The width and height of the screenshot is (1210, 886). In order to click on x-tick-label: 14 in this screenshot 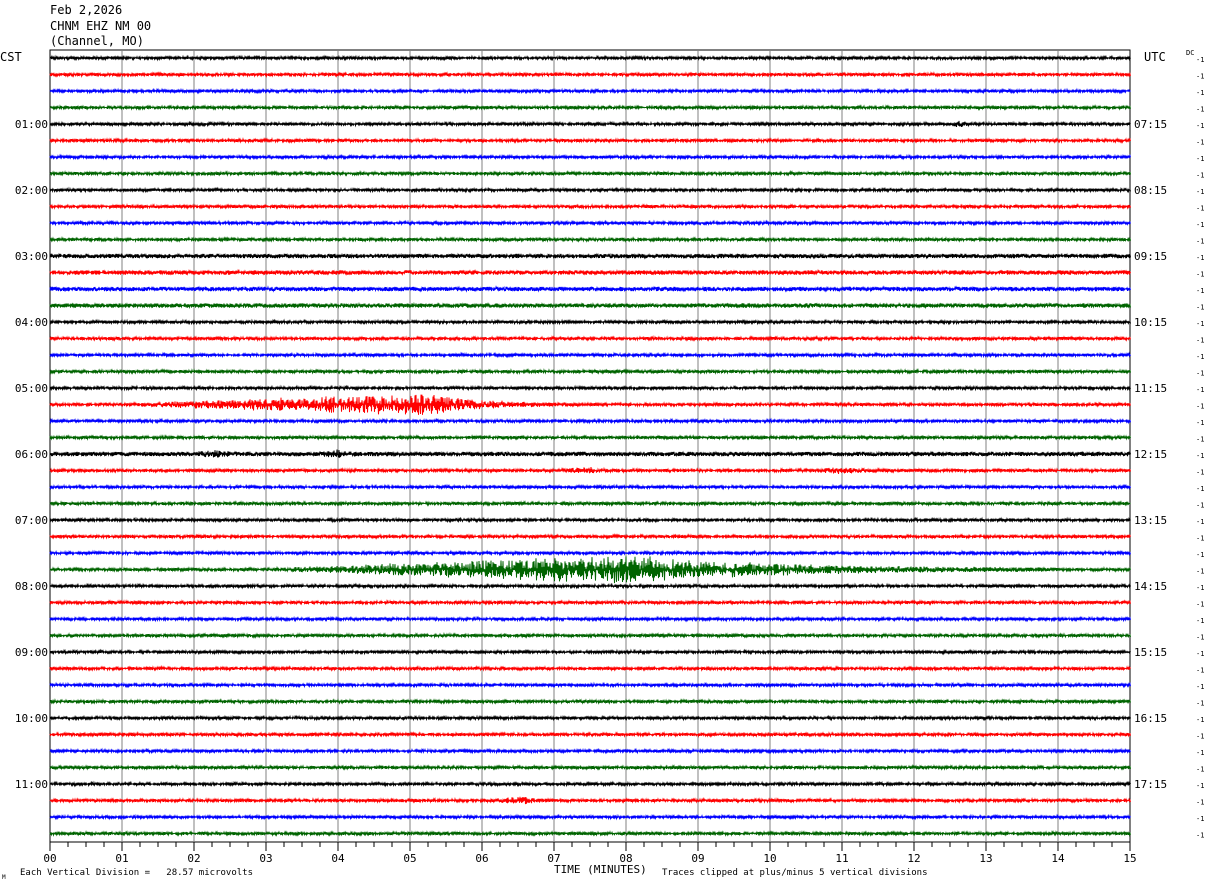, I will do `click(1058, 858)`.